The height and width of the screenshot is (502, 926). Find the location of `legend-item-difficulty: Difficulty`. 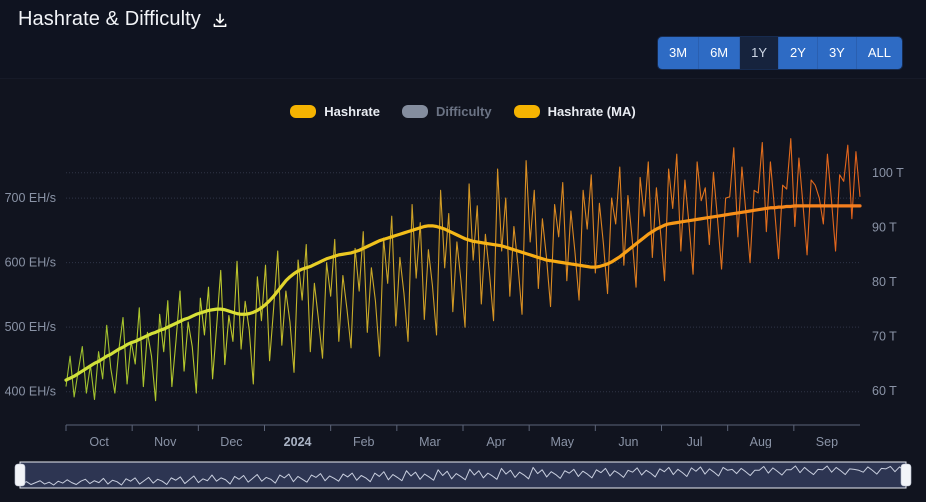

legend-item-difficulty: Difficulty is located at coordinates (446, 111).